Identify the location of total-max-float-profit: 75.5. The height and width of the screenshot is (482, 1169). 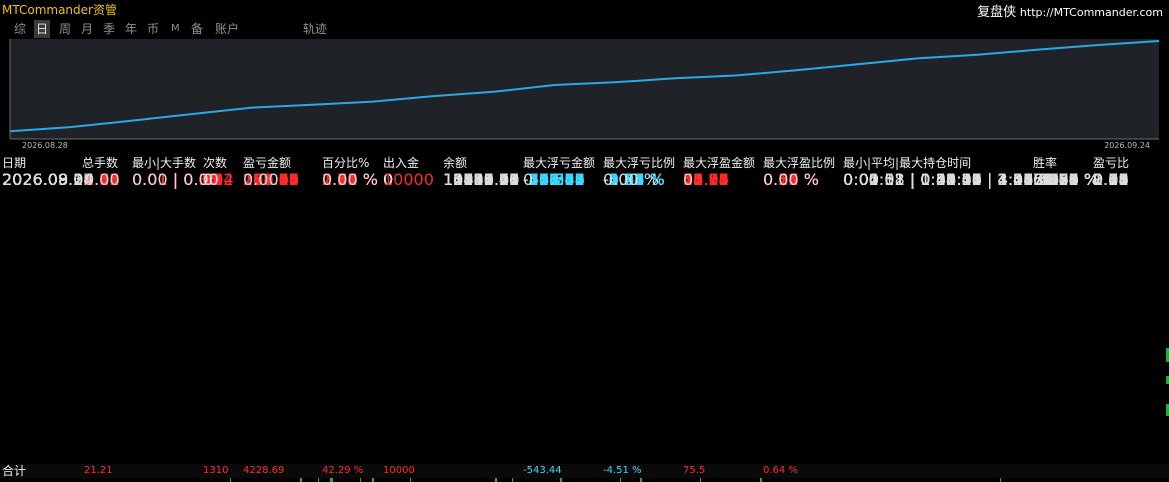
(694, 470).